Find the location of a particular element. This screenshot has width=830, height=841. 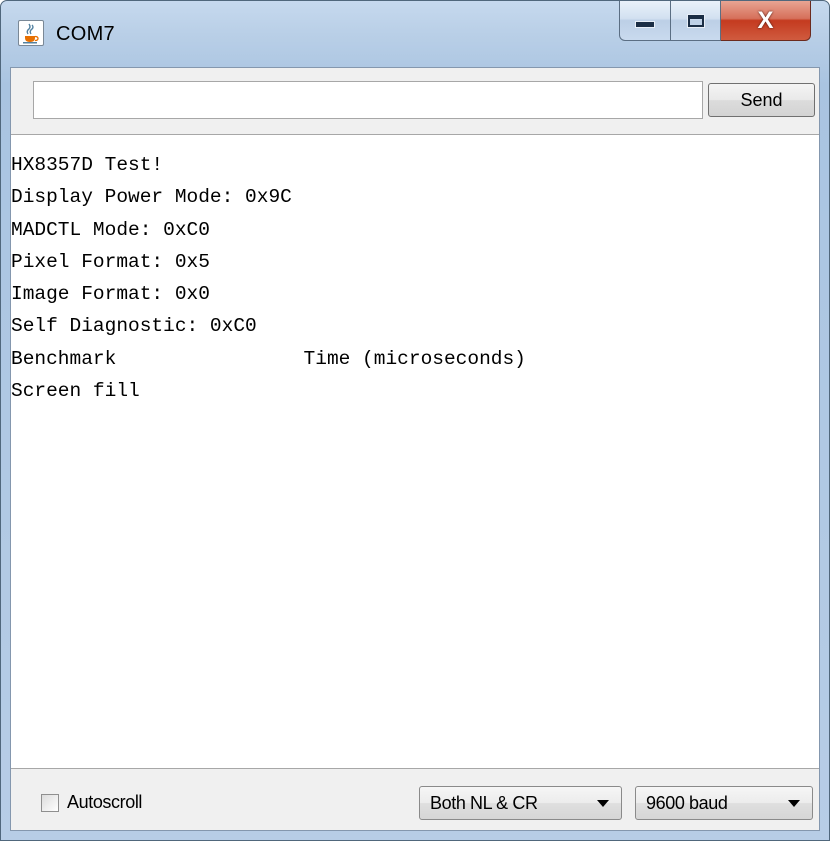

close-button: X is located at coordinates (766, 21).